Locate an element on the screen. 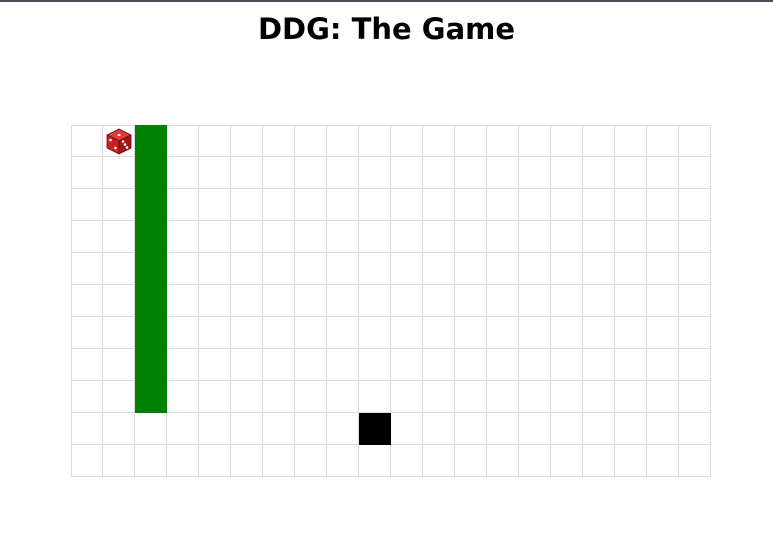  page-title: DDG: The Game is located at coordinates (386, 29).